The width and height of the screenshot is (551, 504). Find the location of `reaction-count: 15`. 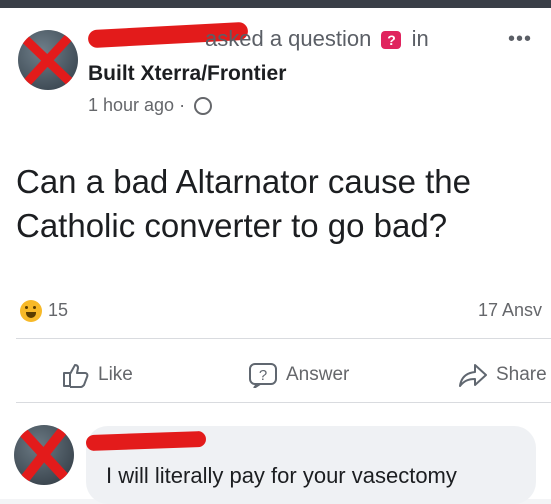

reaction-count: 15 is located at coordinates (58, 310).